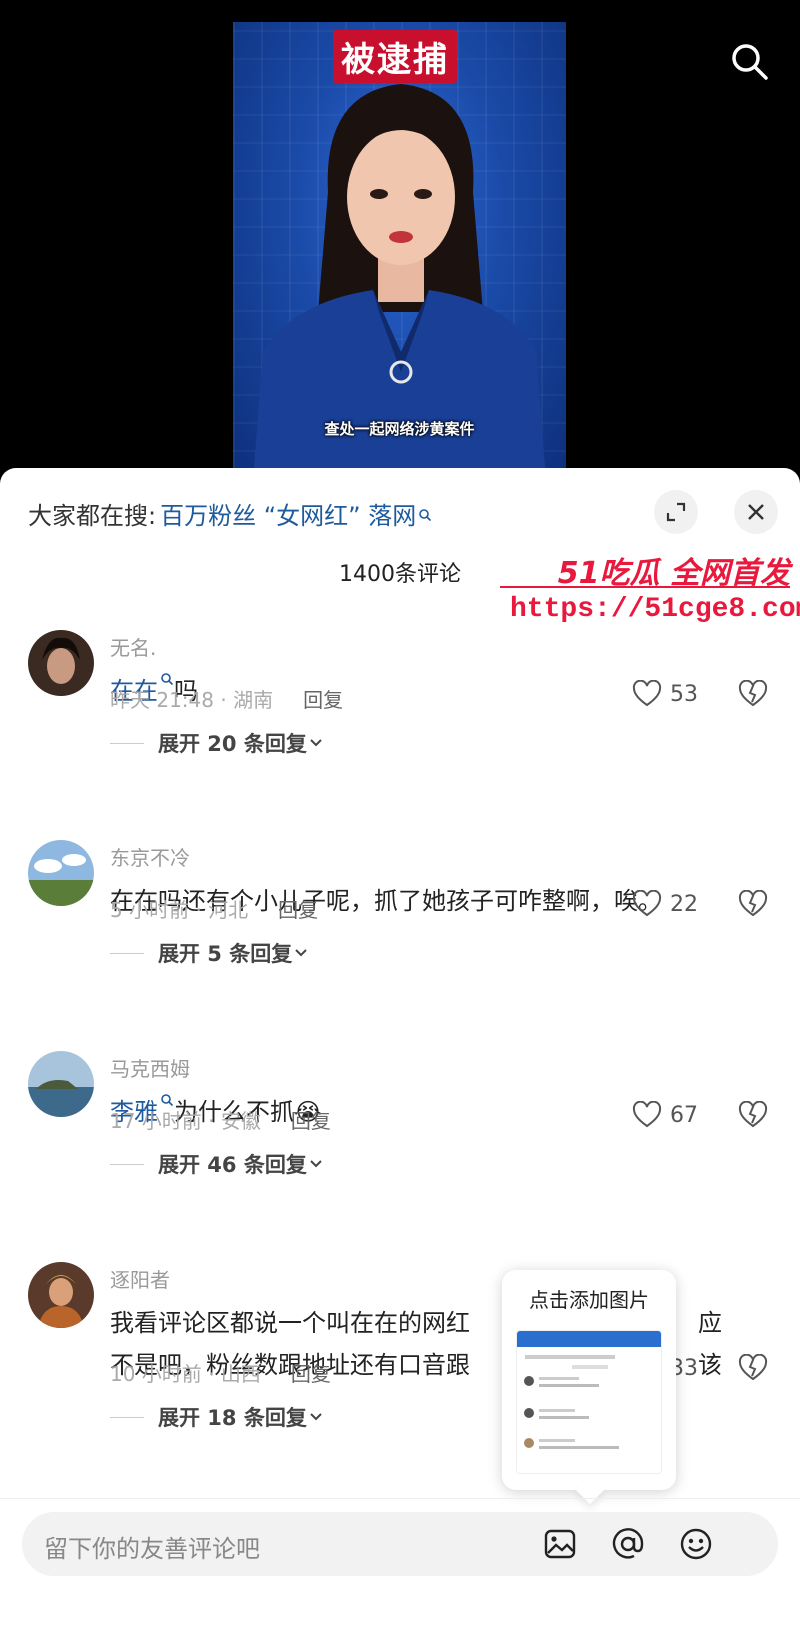 Image resolution: width=800 pixels, height=1650 pixels. What do you see at coordinates (225, 954) in the screenshot?
I see `expand-replies-label: 展开 5 条回复` at bounding box center [225, 954].